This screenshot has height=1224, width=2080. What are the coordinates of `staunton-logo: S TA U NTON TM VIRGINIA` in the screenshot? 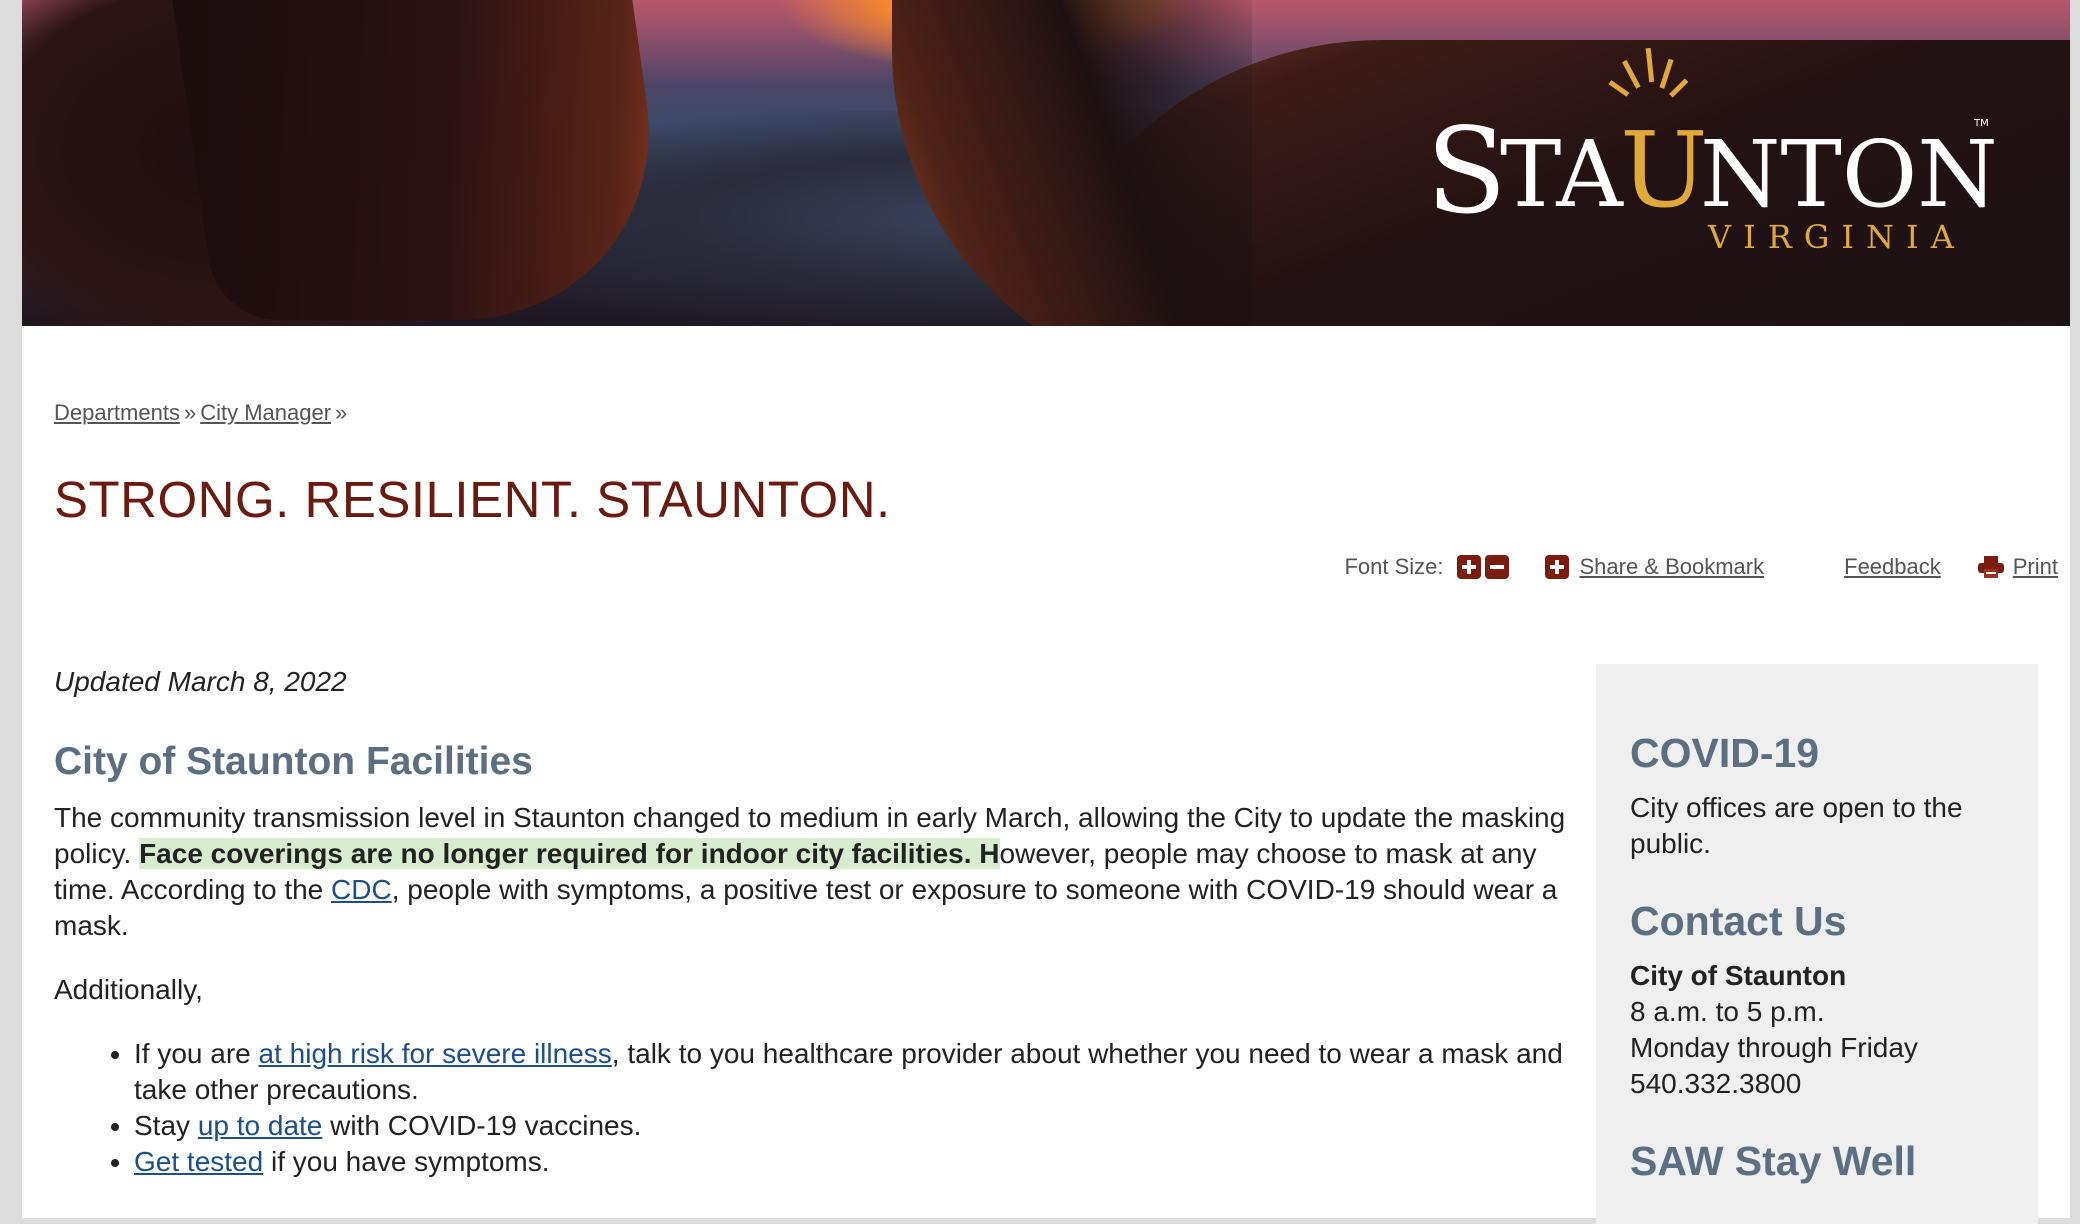 It's located at (1716, 155).